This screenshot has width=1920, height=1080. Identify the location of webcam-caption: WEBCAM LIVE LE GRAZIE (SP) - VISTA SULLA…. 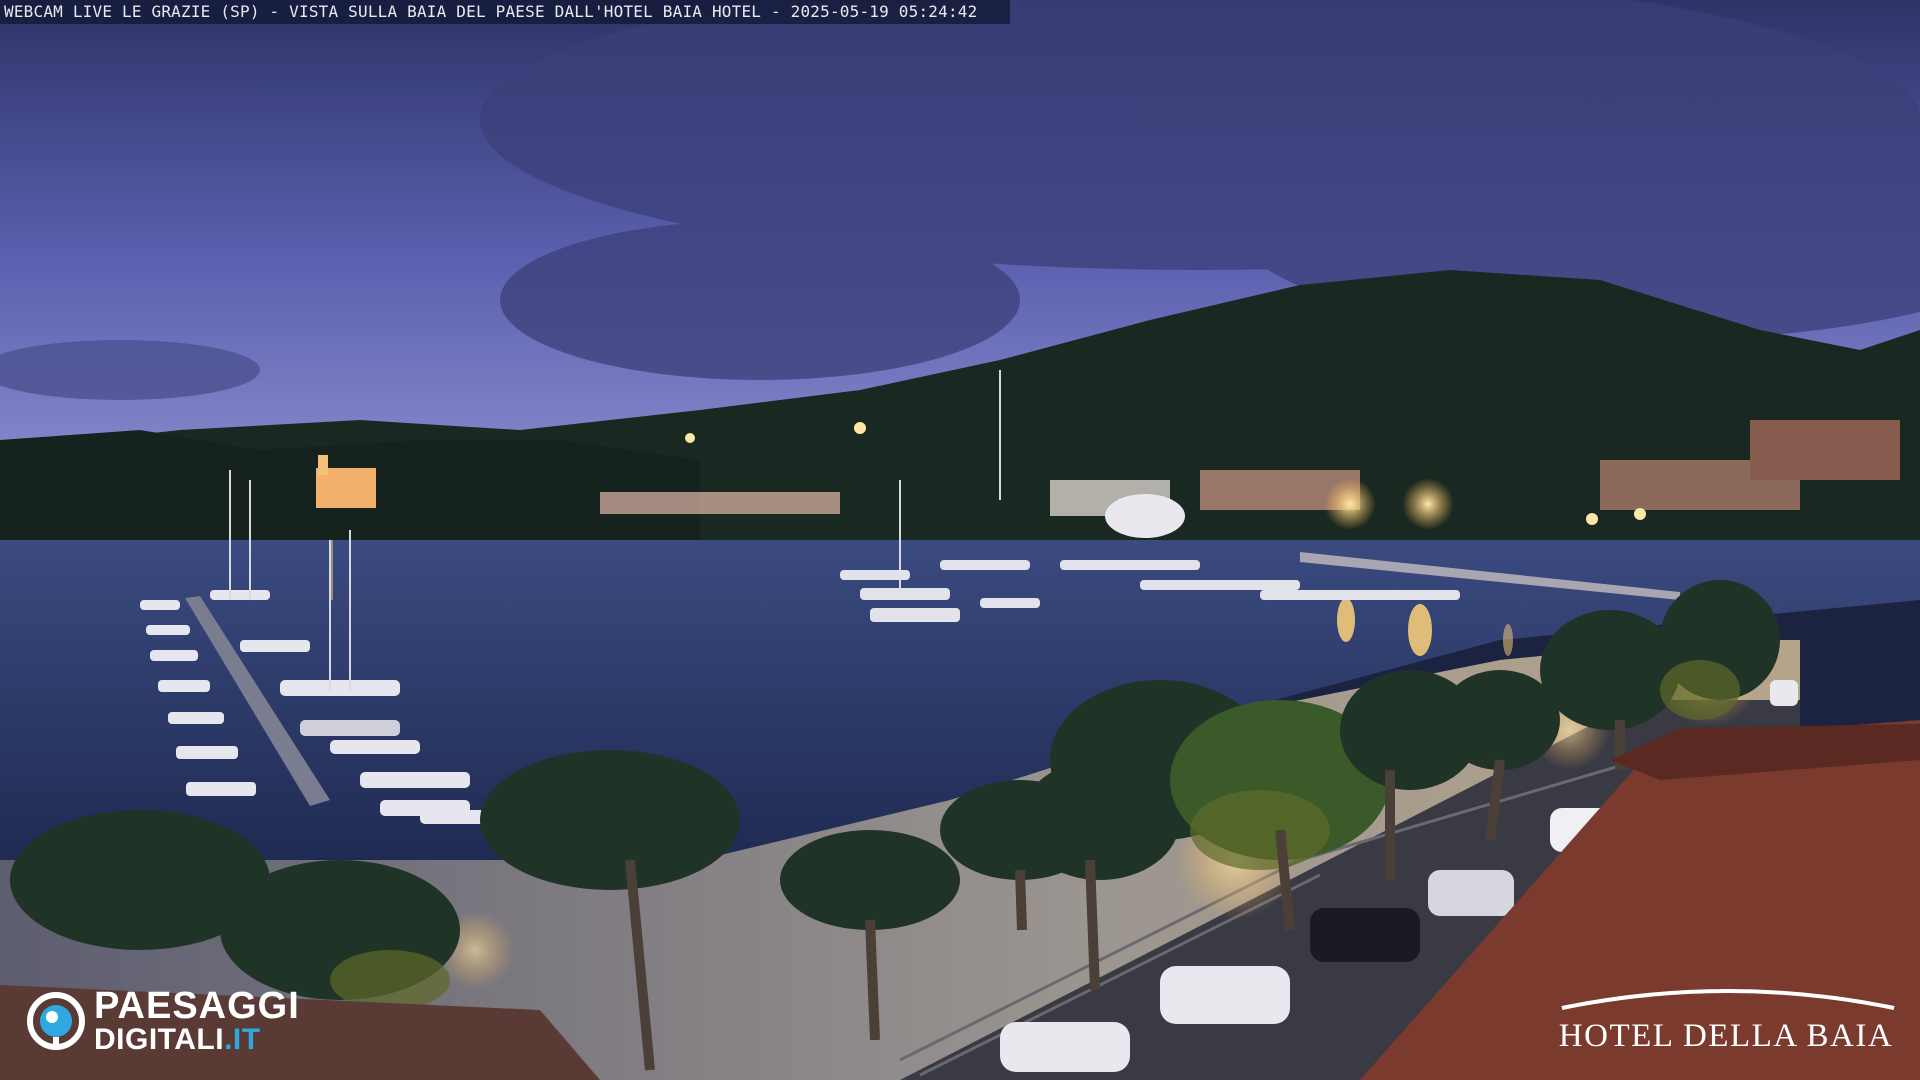
(505, 12).